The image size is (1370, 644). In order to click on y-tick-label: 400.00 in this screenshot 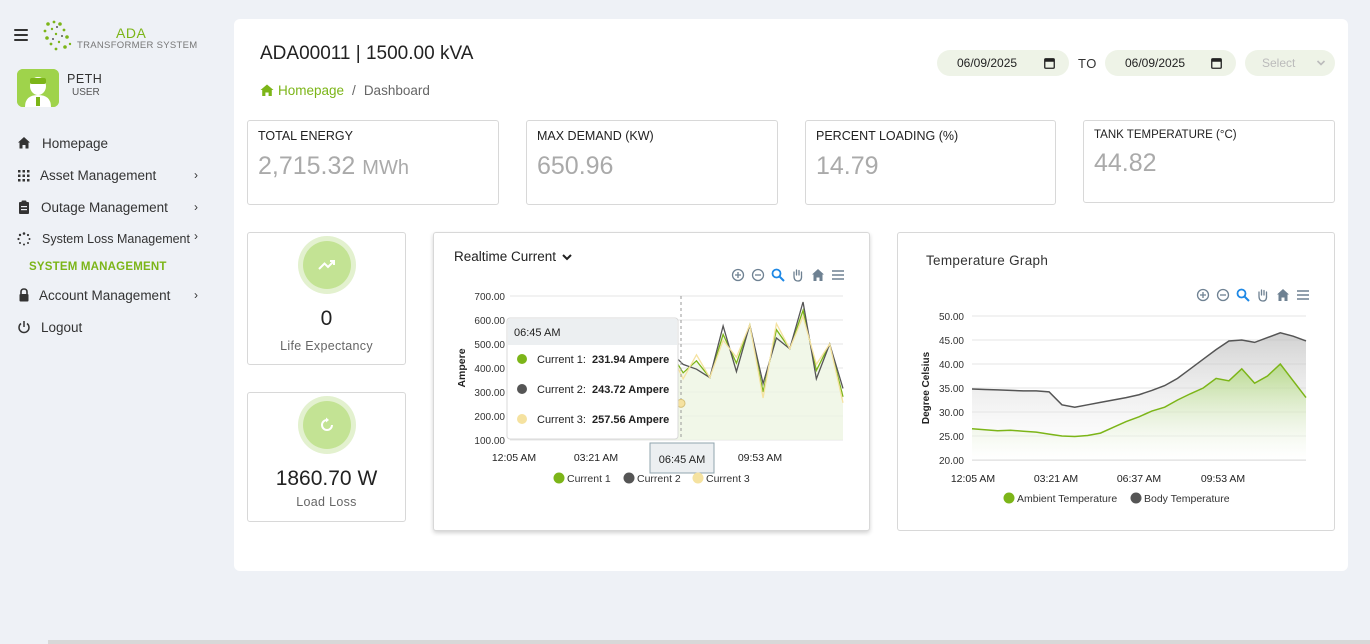, I will do `click(489, 369)`.